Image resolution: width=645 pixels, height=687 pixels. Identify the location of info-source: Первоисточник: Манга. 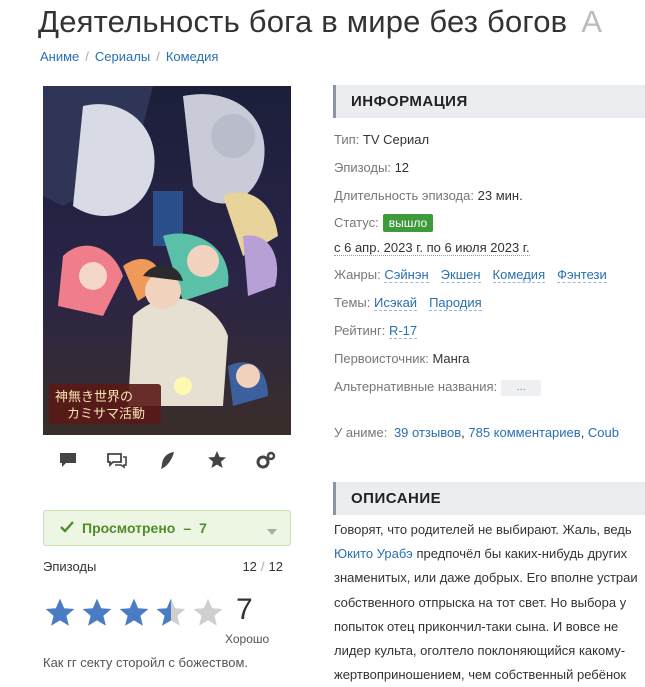
(402, 358).